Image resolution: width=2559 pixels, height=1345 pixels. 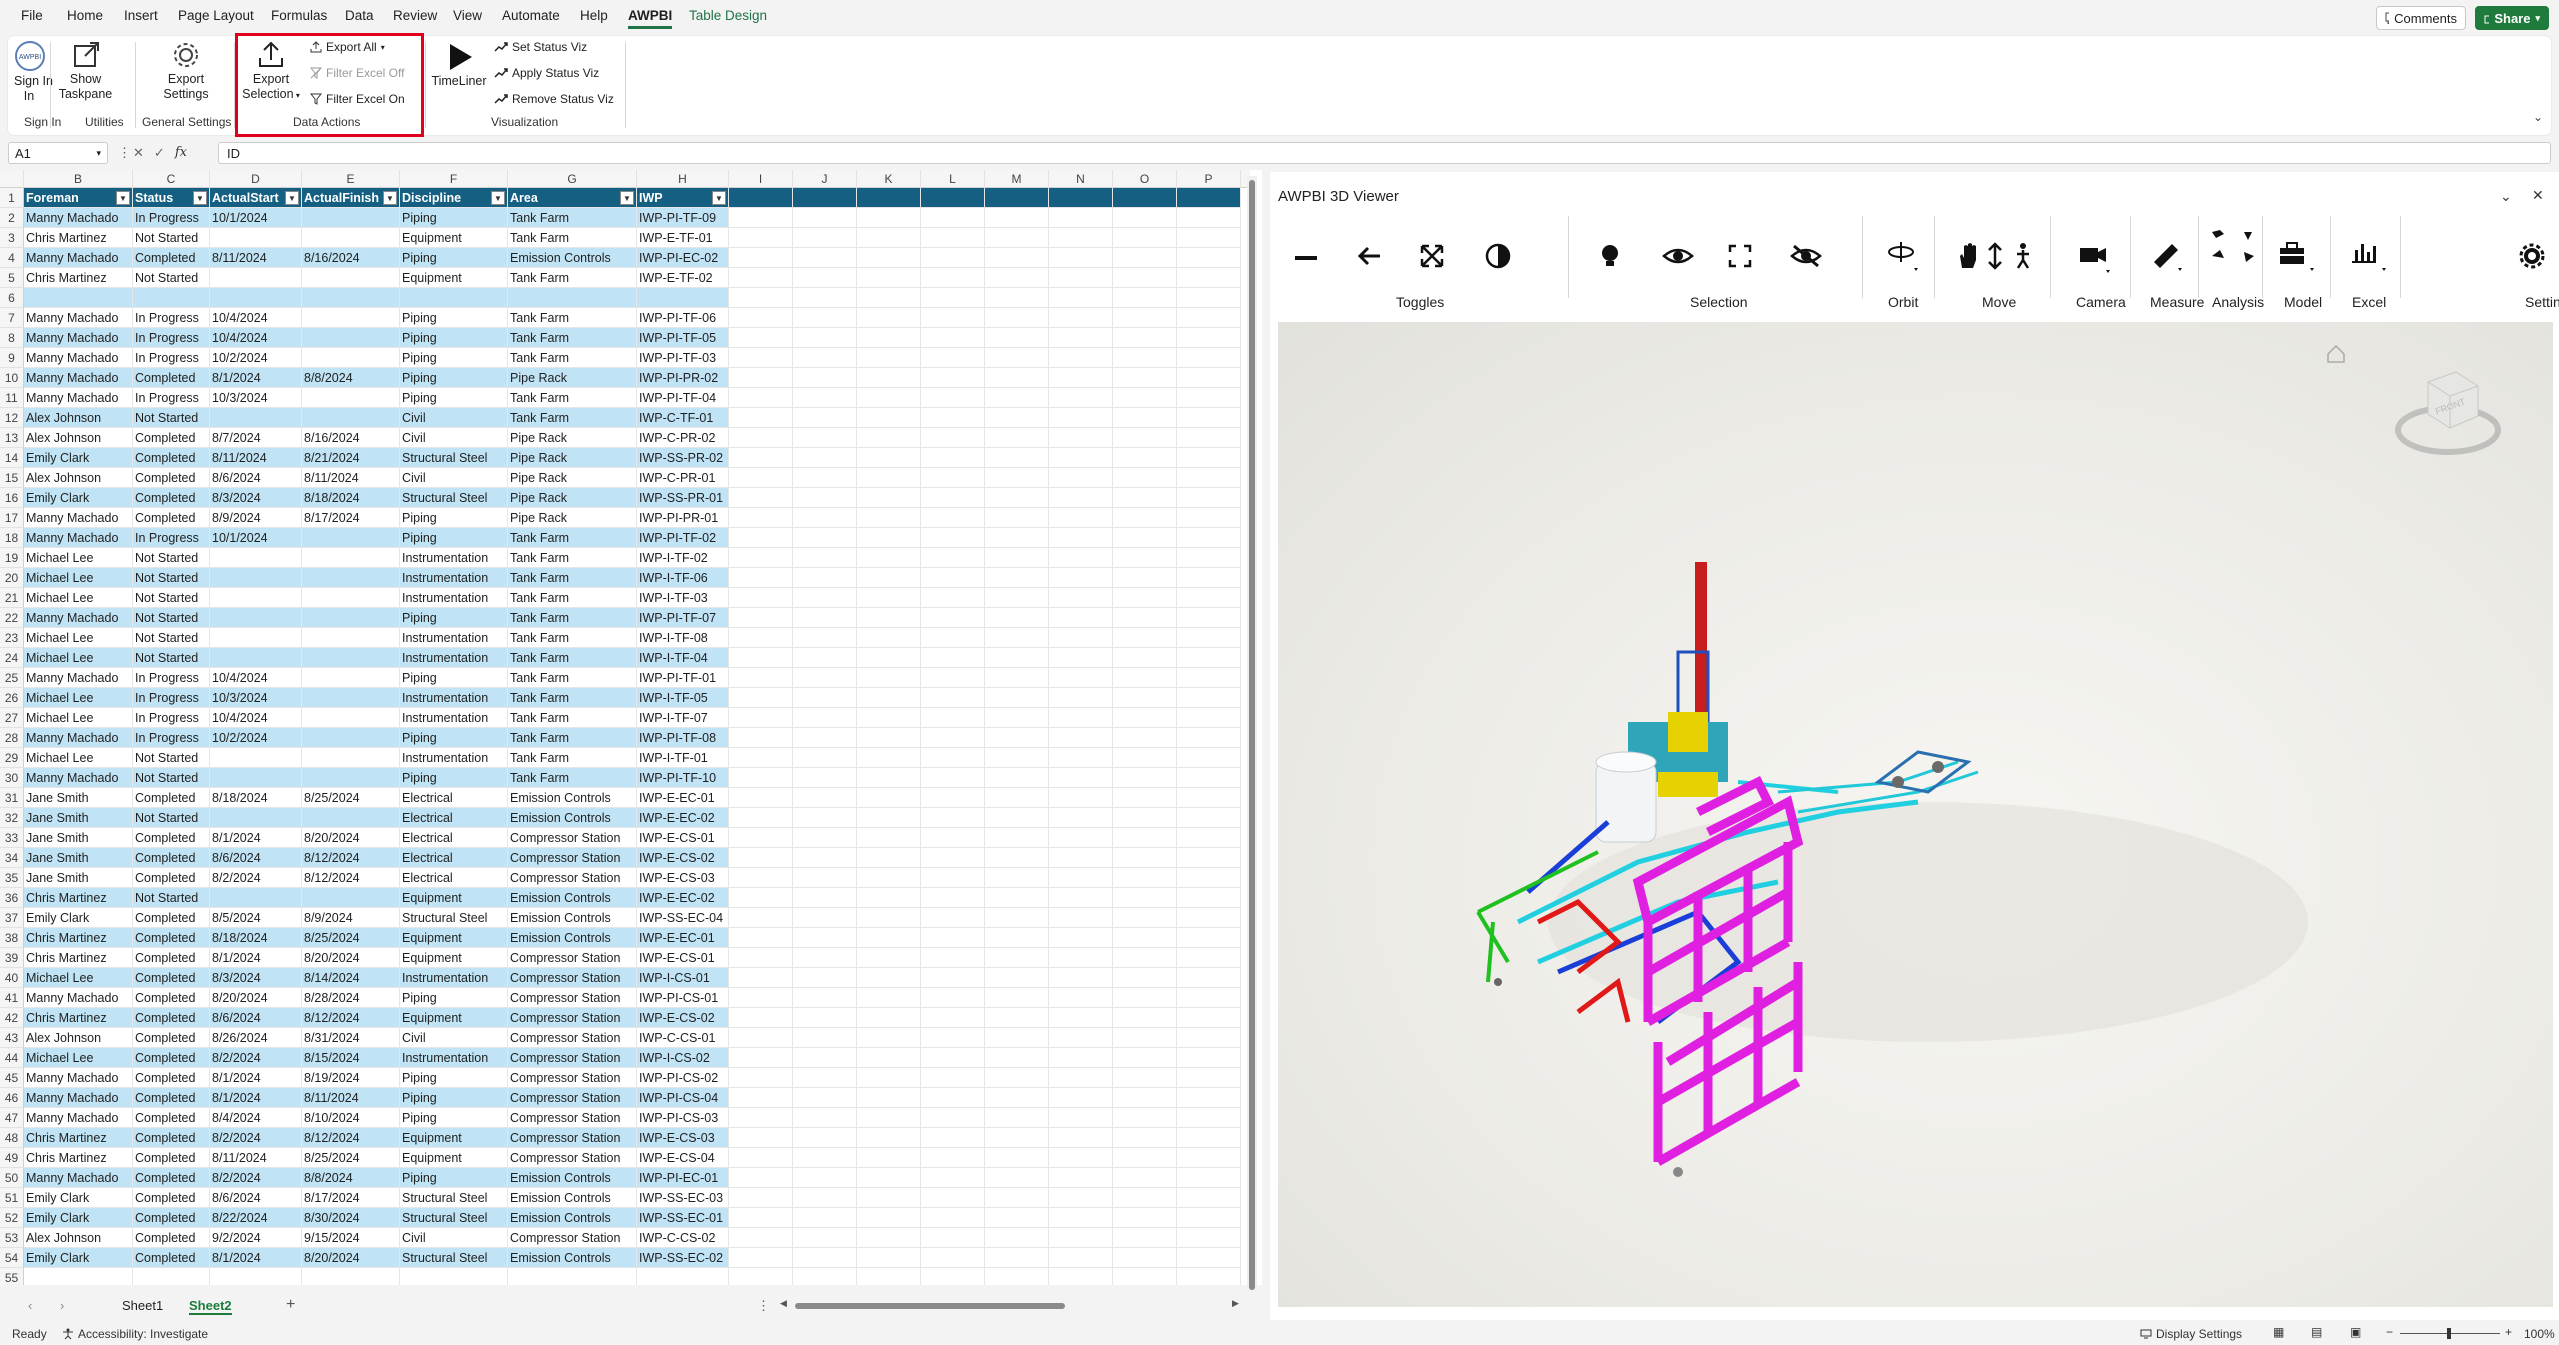 What do you see at coordinates (1903, 256) in the screenshot?
I see `orbit-icon` at bounding box center [1903, 256].